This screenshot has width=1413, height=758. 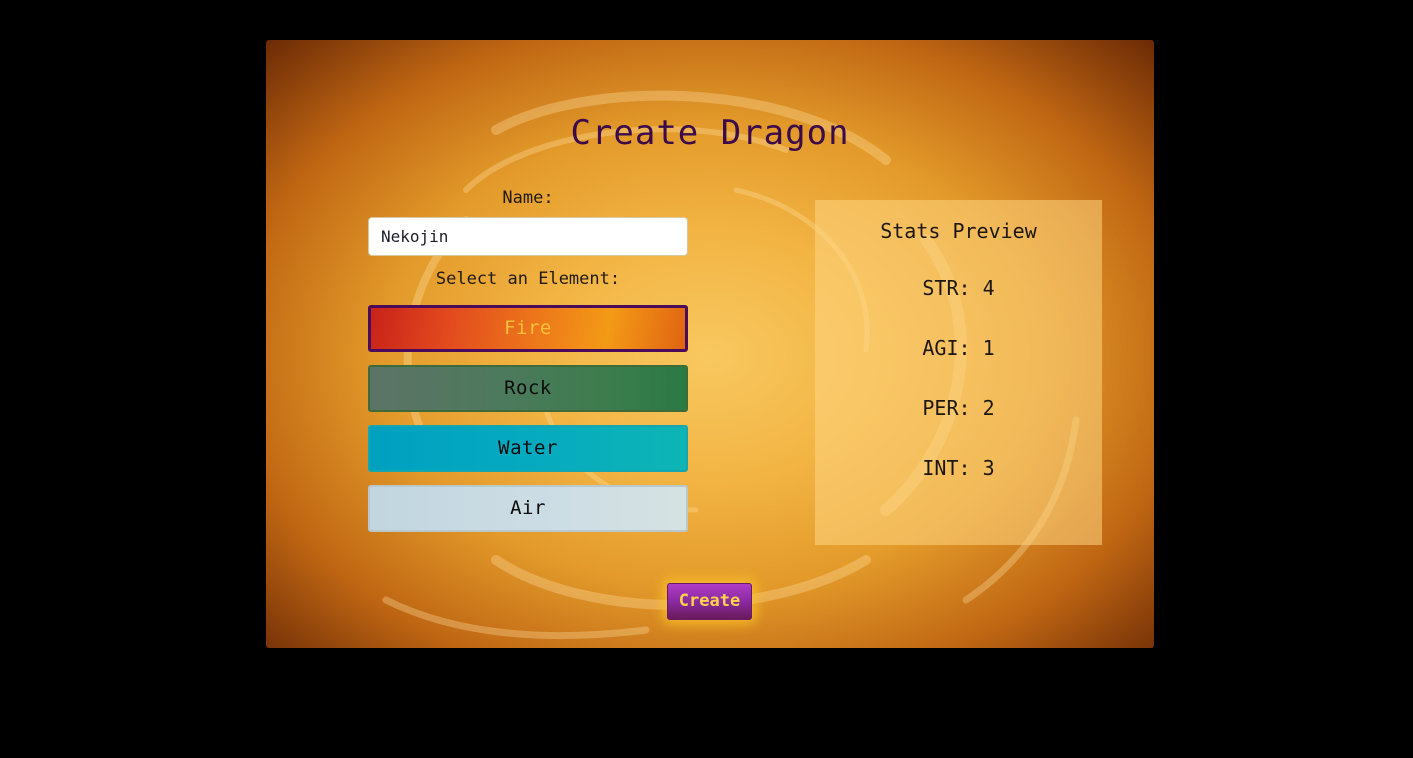 What do you see at coordinates (958, 288) in the screenshot?
I see `stat-str: STR: 4` at bounding box center [958, 288].